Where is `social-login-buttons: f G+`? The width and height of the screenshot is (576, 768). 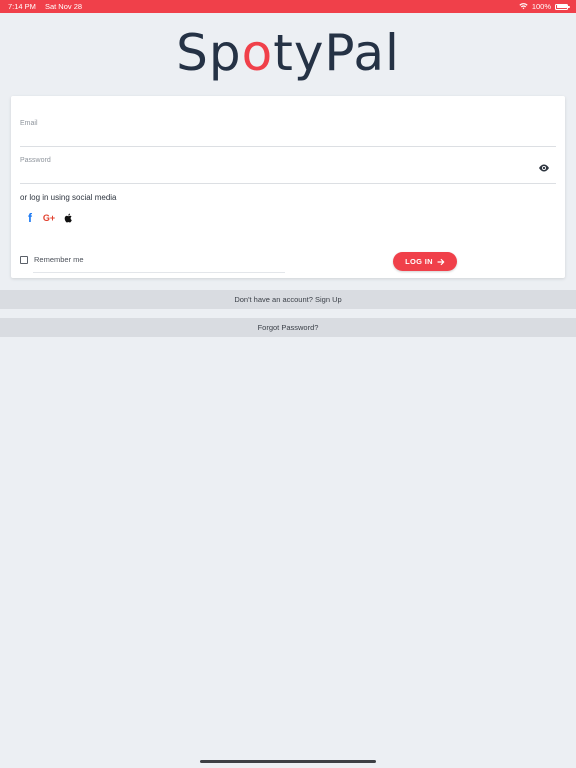
social-login-buttons: f G+ is located at coordinates (49, 218).